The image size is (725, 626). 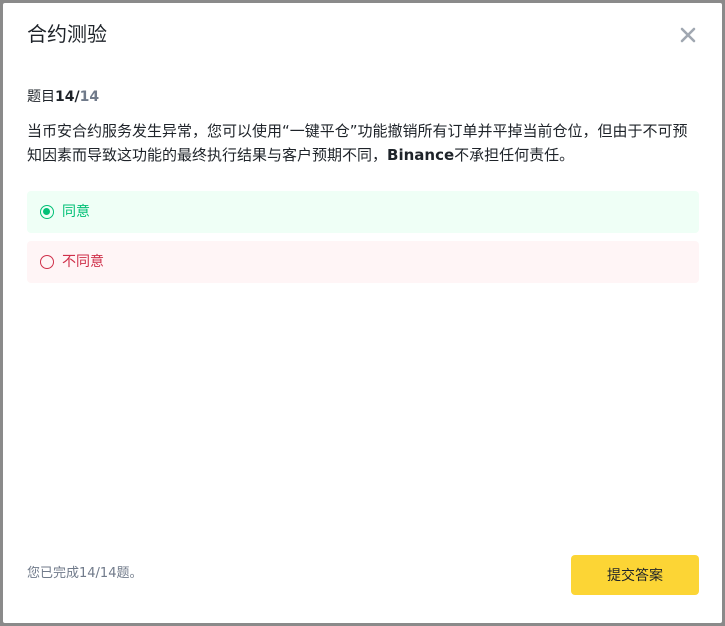 What do you see at coordinates (83, 262) in the screenshot?
I see `option-disagree-label: 不同意` at bounding box center [83, 262].